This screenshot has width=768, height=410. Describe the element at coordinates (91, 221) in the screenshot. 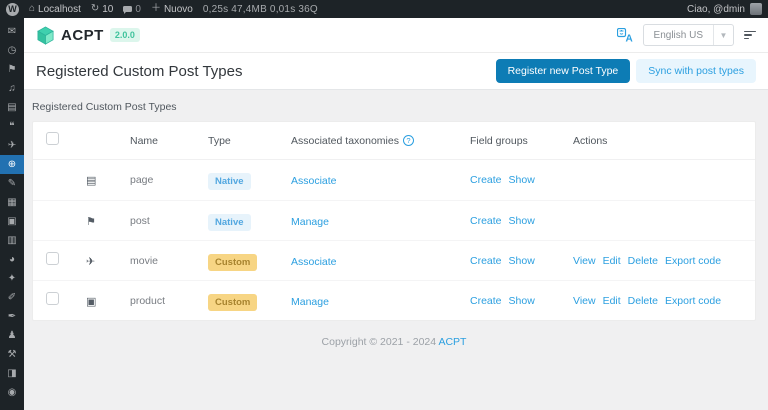

I see `pin-icon: ⚑` at that location.